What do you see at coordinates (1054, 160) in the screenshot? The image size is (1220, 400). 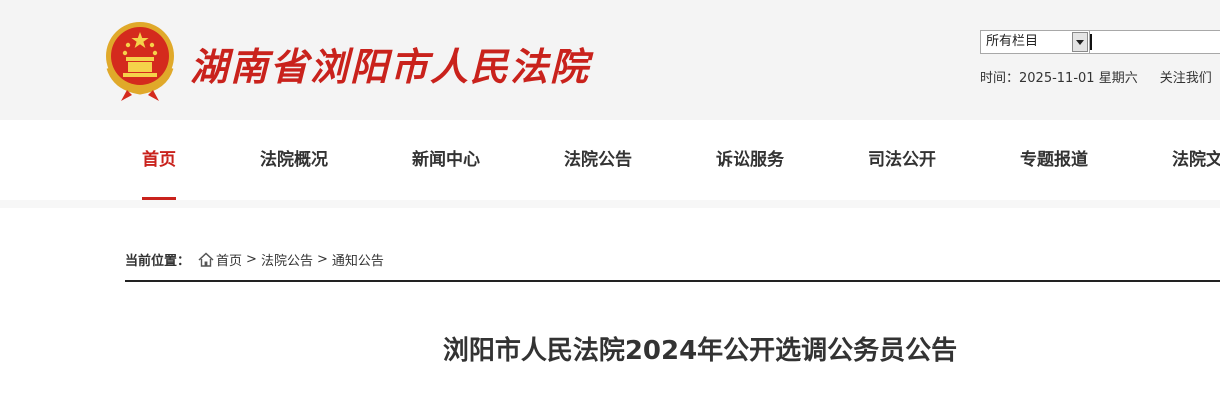 I see `nav-item-special-reports: 专题报道` at bounding box center [1054, 160].